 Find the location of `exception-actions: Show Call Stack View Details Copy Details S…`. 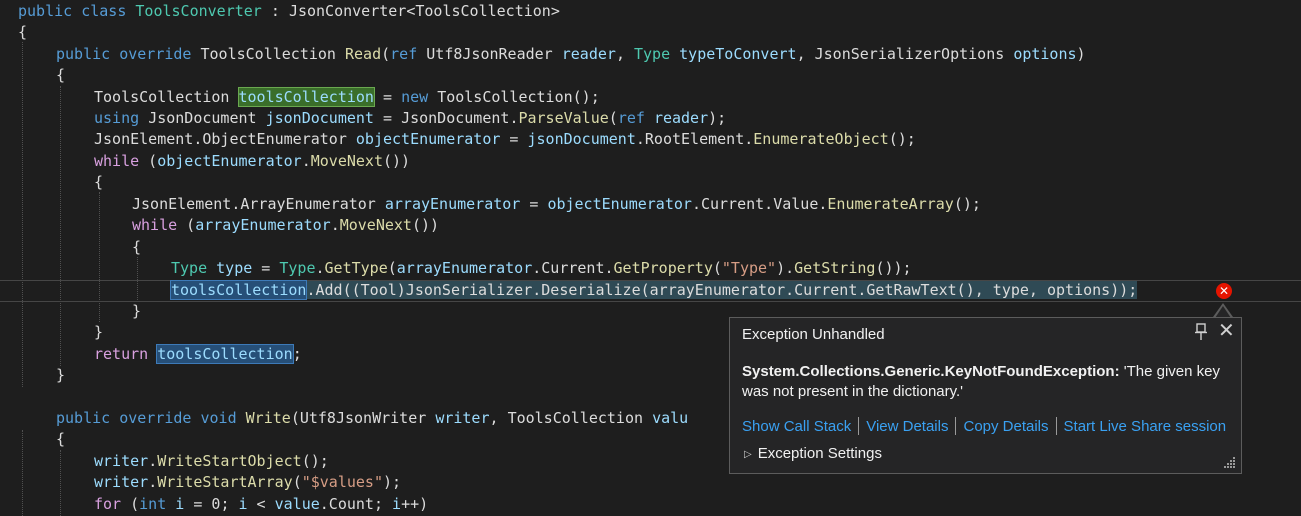

exception-actions: Show Call Stack View Details Copy Details S… is located at coordinates (984, 426).